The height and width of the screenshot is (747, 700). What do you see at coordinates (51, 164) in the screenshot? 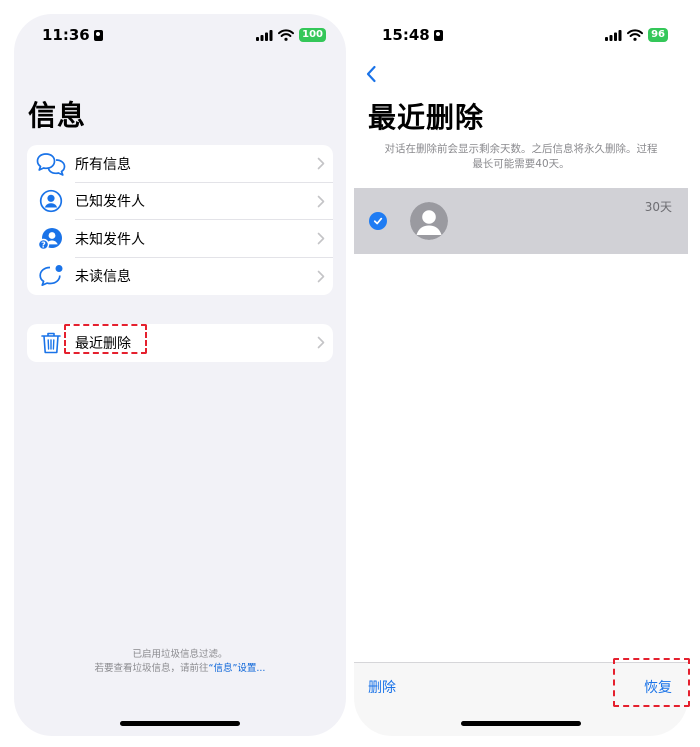
I see `chat-bubbles-icon` at bounding box center [51, 164].